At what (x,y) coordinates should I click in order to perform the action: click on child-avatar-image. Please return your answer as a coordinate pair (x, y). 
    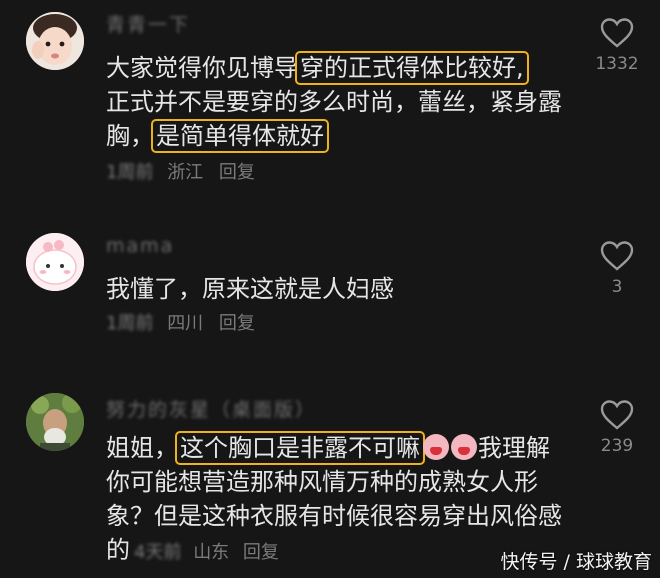
    Looking at the image, I should click on (55, 41).